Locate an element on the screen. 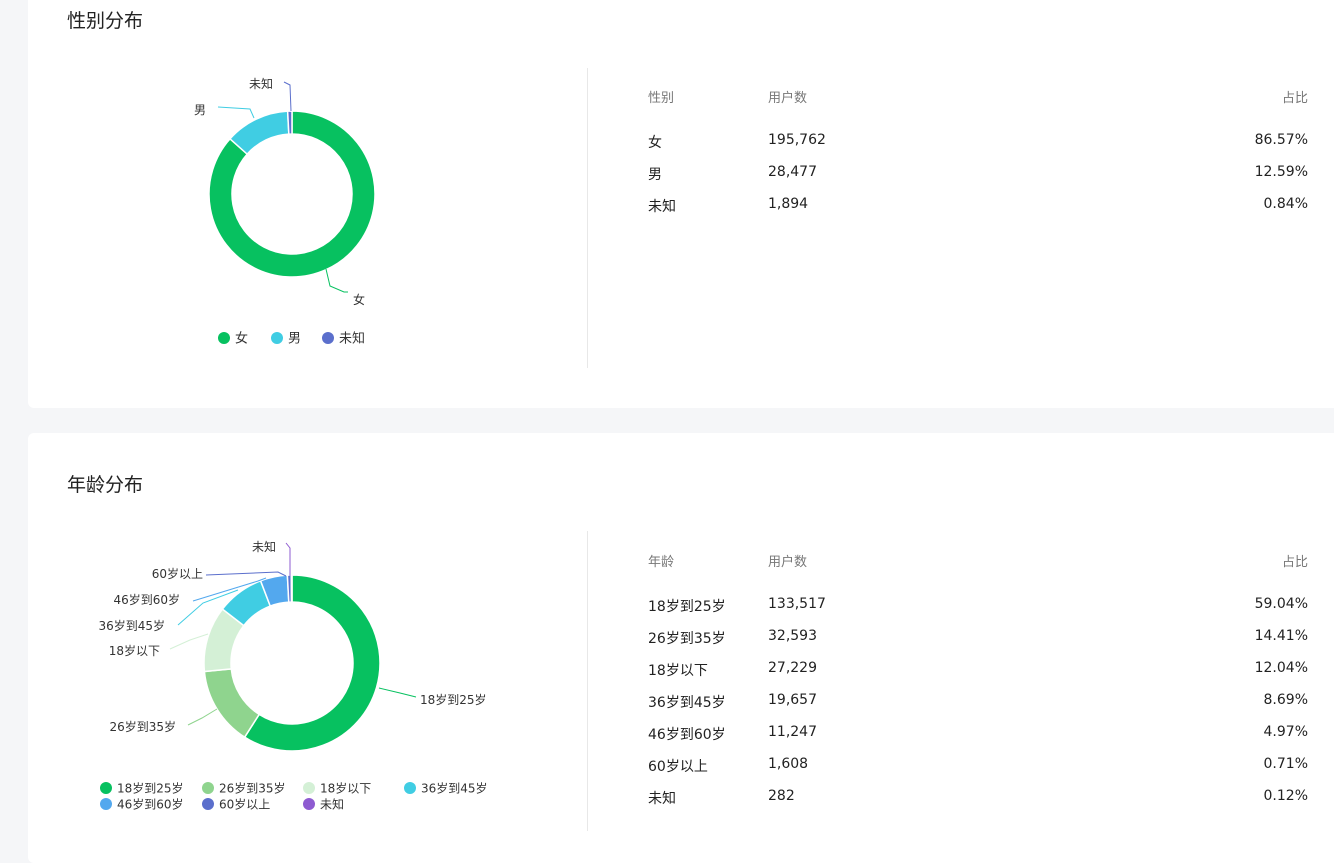 The width and height of the screenshot is (1334, 863). gender-table-header: 性别 用户数 占比 is located at coordinates (978, 97).